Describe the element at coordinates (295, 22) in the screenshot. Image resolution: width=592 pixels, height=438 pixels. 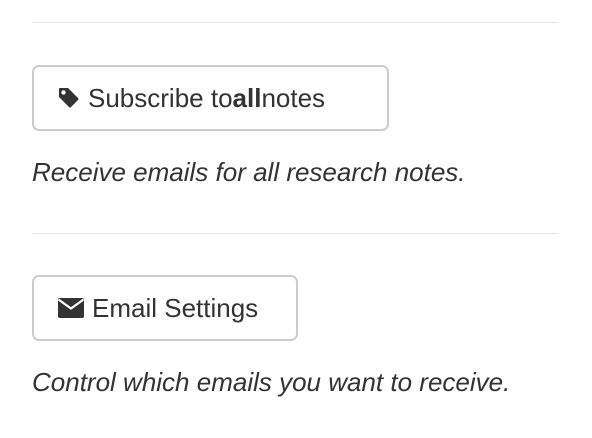
I see `top-divider` at that location.